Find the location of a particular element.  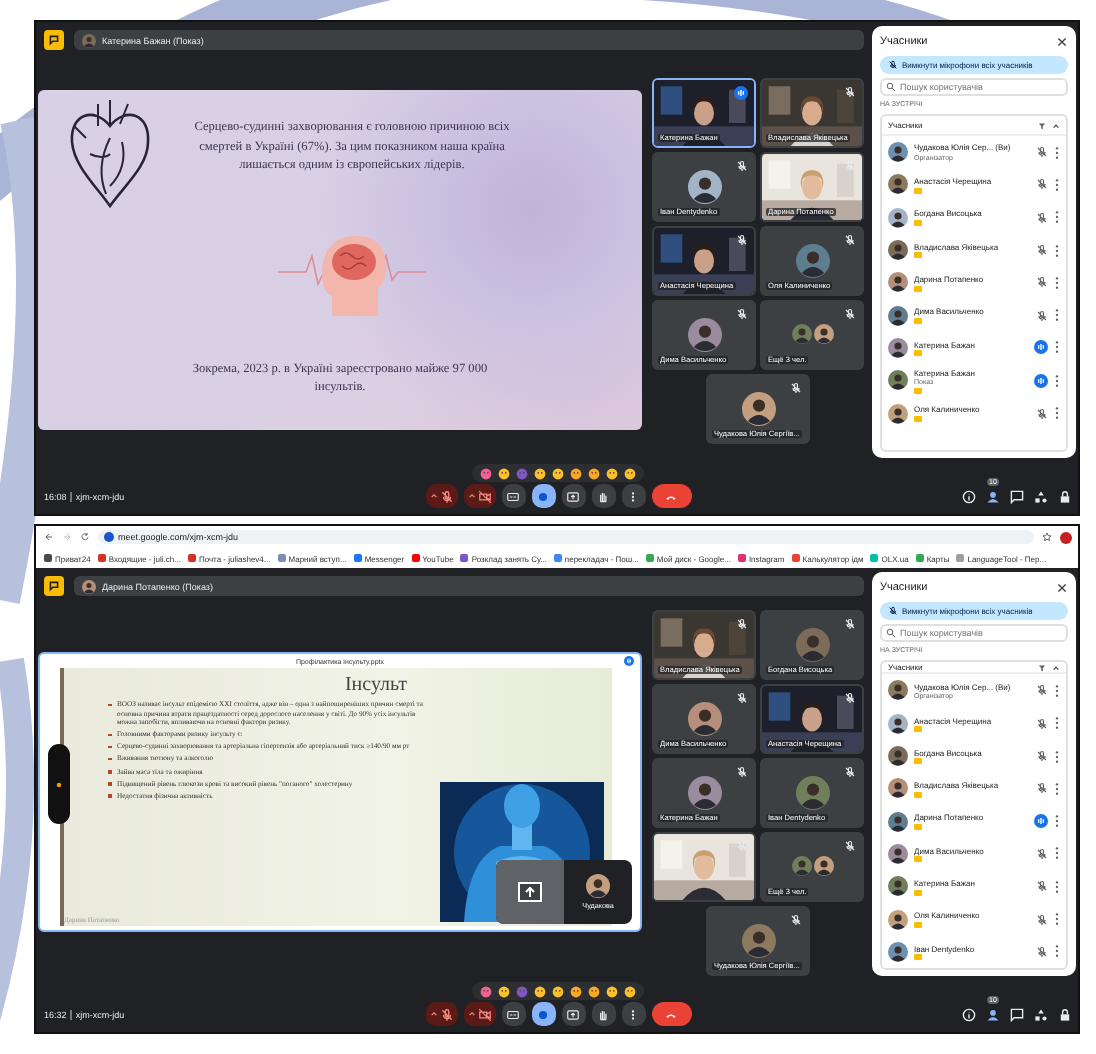

reload-icon is located at coordinates (85, 537).